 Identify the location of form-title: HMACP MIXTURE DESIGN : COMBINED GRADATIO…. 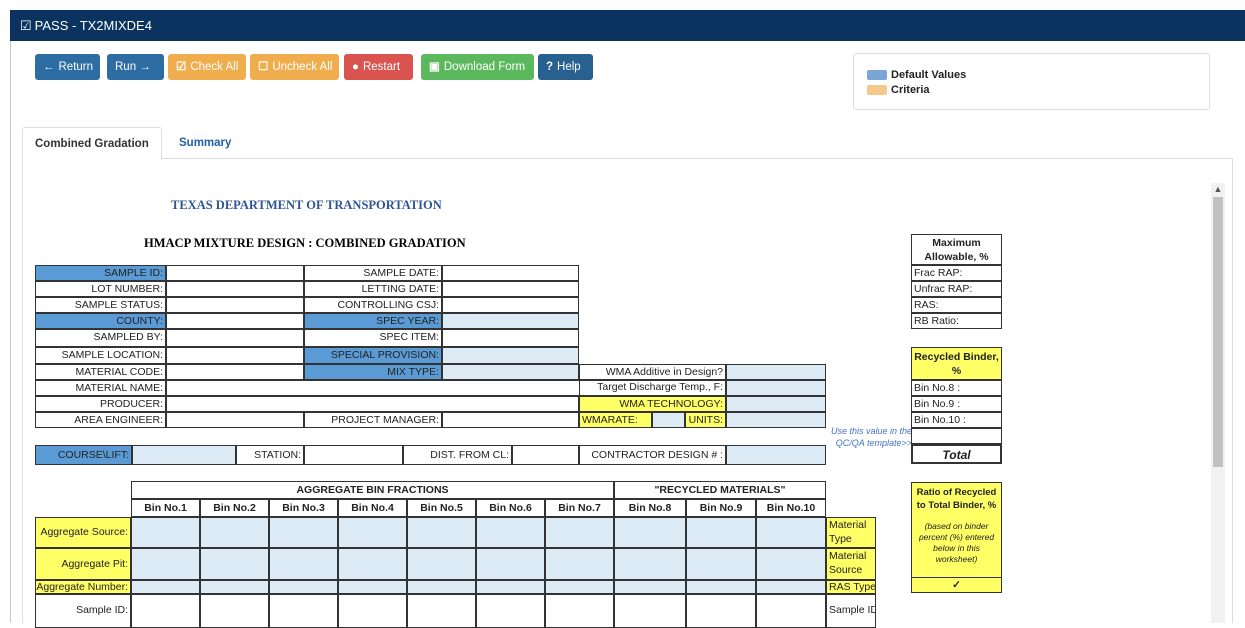
(305, 243).